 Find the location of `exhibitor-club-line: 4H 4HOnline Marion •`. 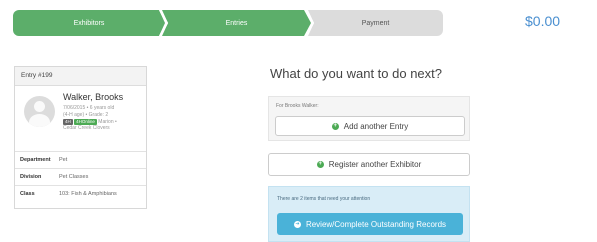

exhibitor-club-line: 4H 4HOnline Marion • is located at coordinates (104, 122).